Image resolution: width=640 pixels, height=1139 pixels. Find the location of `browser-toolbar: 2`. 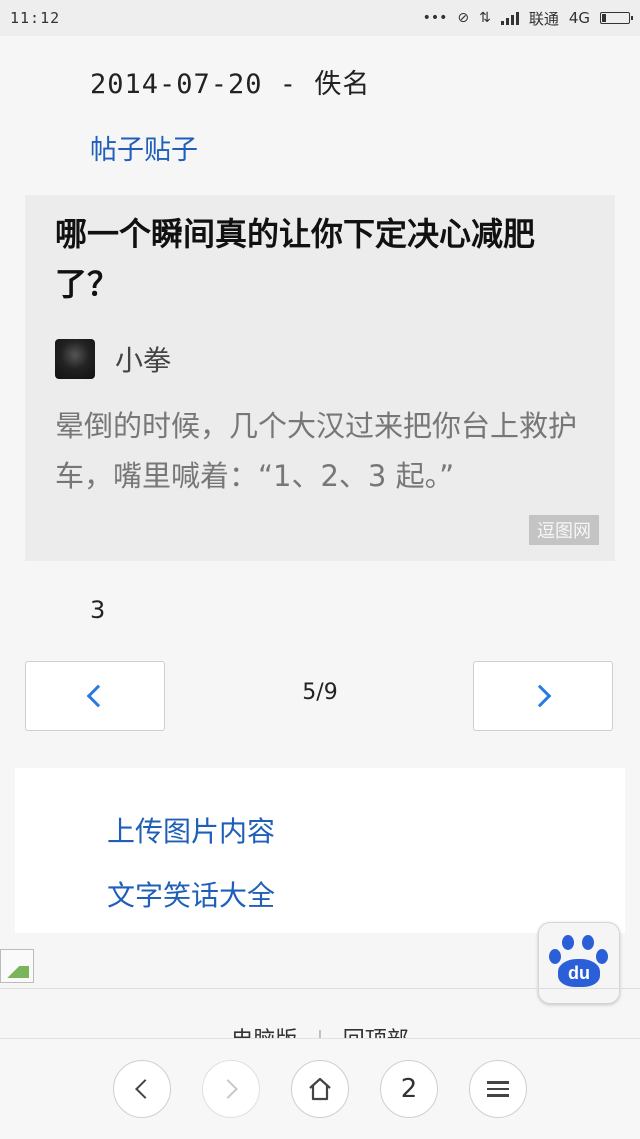

browser-toolbar: 2 is located at coordinates (320, 1088).